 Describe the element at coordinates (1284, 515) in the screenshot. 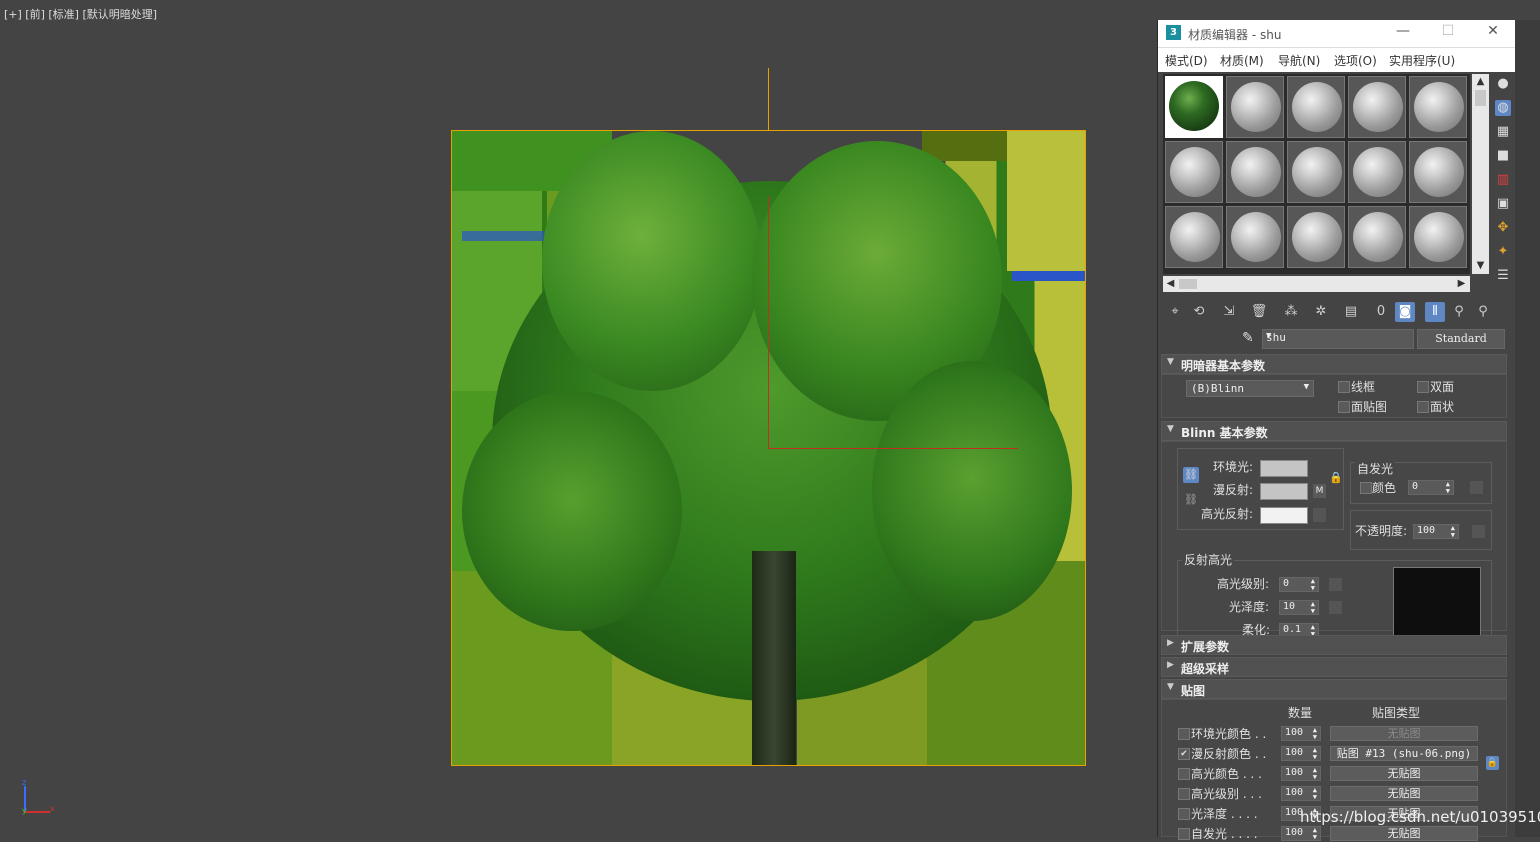

I see `specular-color-swatch` at that location.